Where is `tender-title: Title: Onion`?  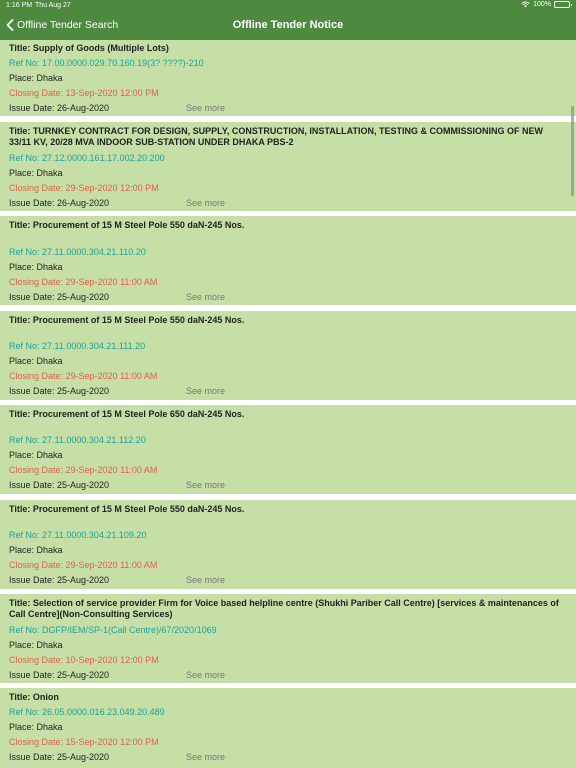
tender-title: Title: Onion is located at coordinates (34, 697).